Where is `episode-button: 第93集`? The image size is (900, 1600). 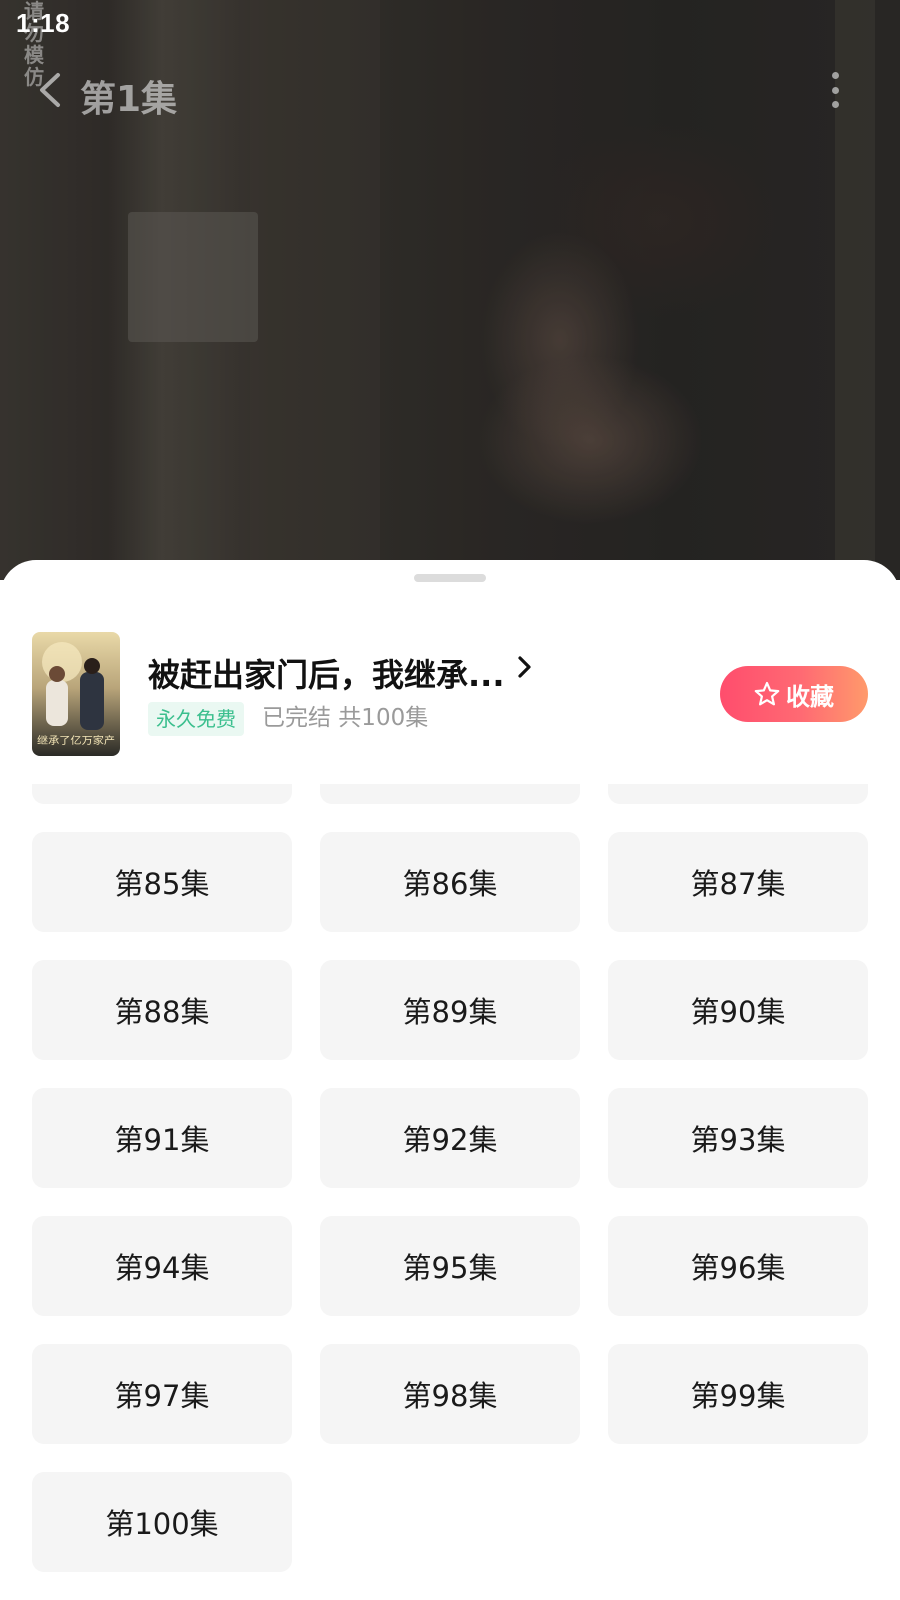 episode-button: 第93集 is located at coordinates (738, 1138).